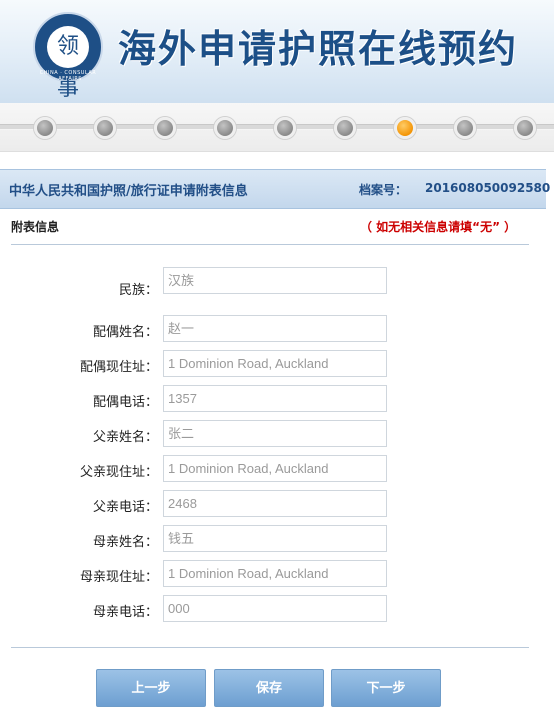 This screenshot has height=724, width=554. What do you see at coordinates (269, 688) in the screenshot?
I see `save-button: 保存` at bounding box center [269, 688].